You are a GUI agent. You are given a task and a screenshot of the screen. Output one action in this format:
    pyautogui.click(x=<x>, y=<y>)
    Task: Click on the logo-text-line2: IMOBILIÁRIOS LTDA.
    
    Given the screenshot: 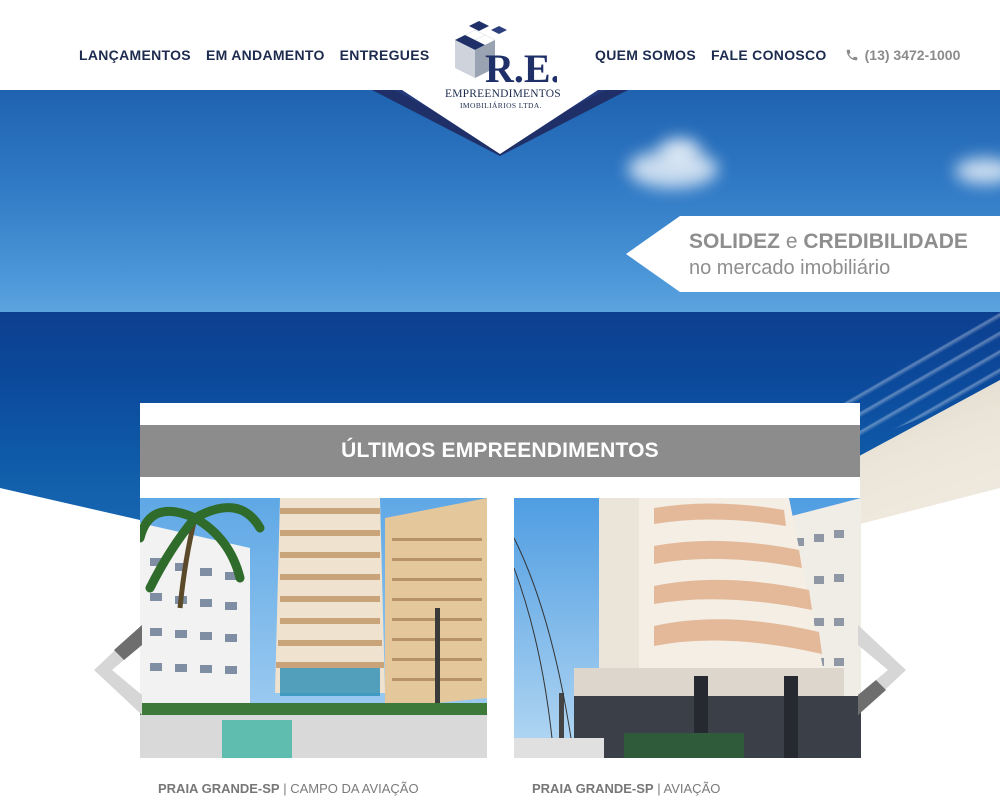 What is the action you would take?
    pyautogui.click(x=501, y=105)
    